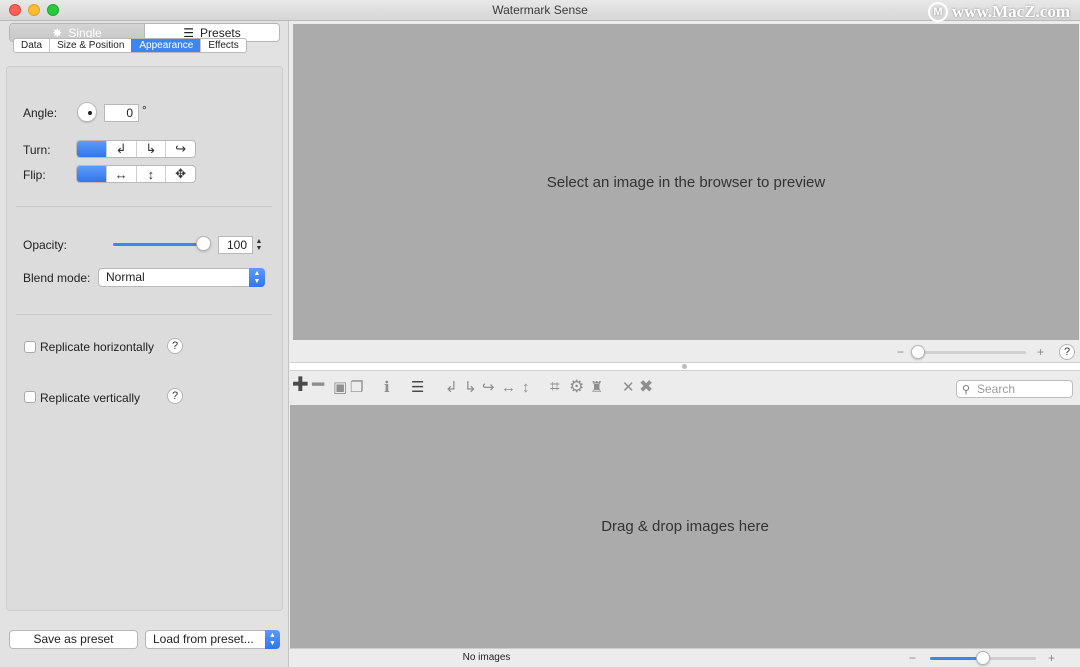 The image size is (1080, 667). Describe the element at coordinates (73, 639) in the screenshot. I see `save-as-preset-button: Save as preset` at that location.